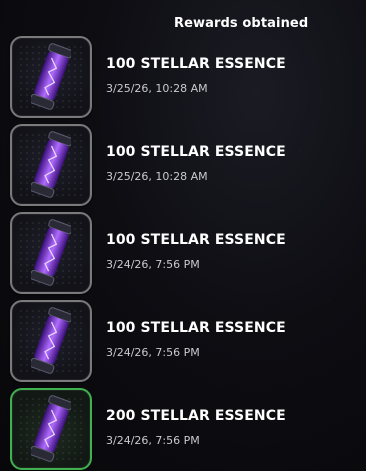 This screenshot has height=471, width=366. Describe the element at coordinates (196, 416) in the screenshot. I see `reward-name: 200 STELLAR ESSENCE` at that location.